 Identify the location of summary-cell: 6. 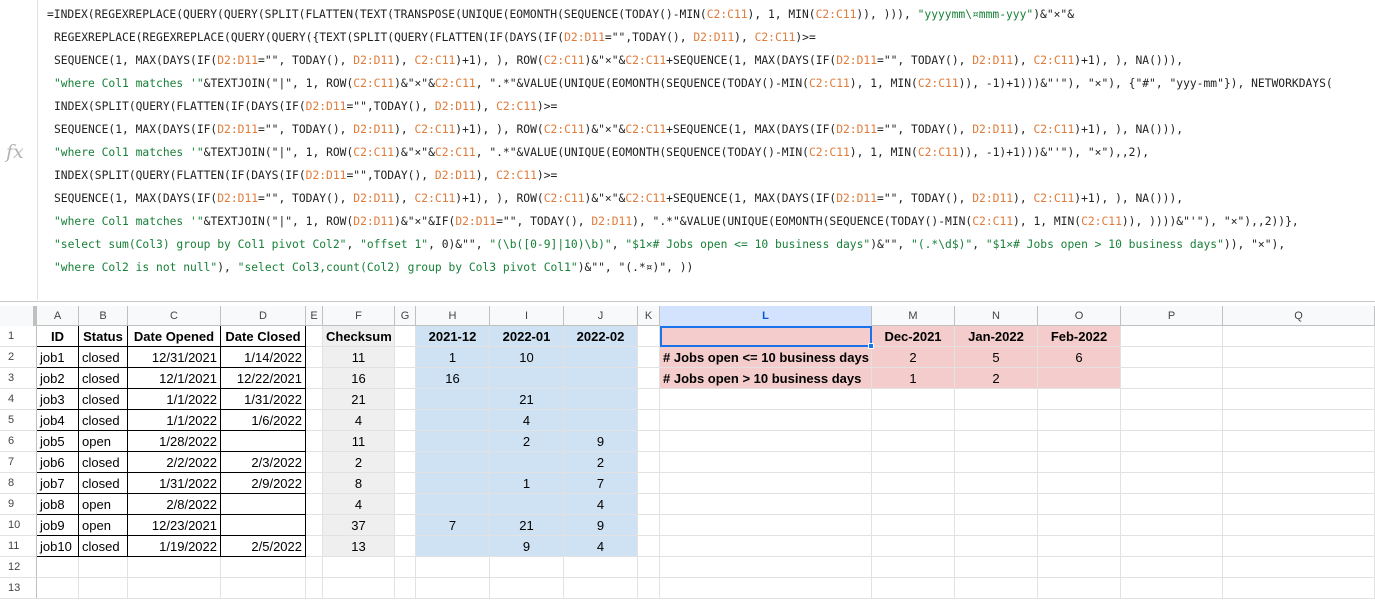
(1079, 357).